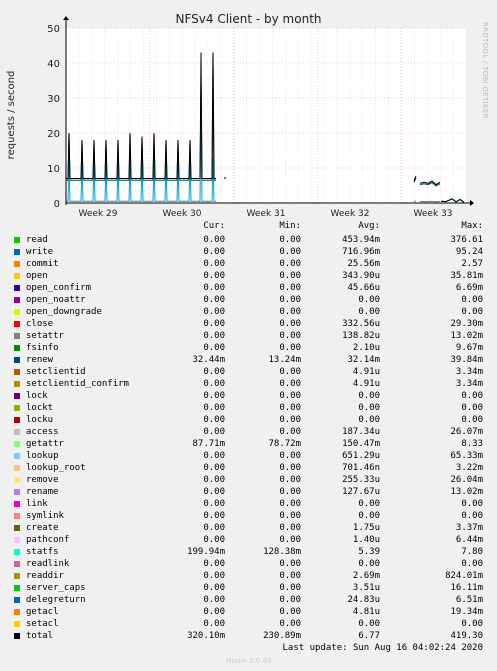 The height and width of the screenshot is (671, 497). I want to click on x-tick-label: Week 31, so click(266, 214).